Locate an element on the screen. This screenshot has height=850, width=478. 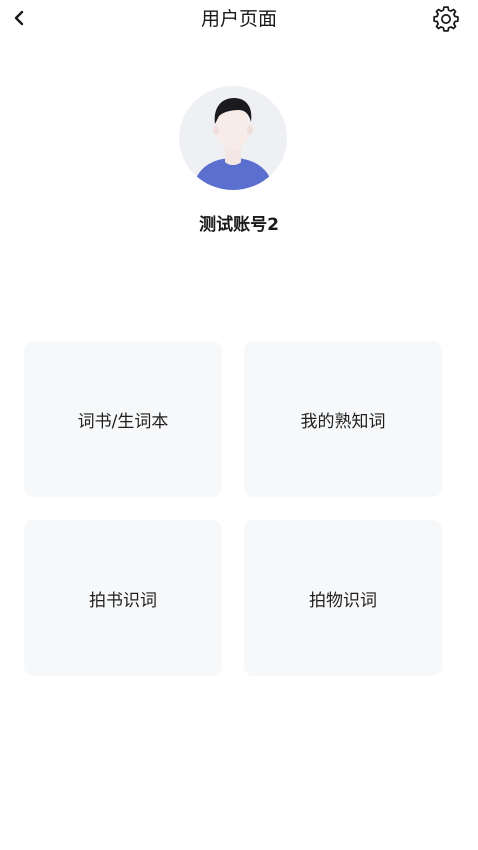
username: 测试账号2 is located at coordinates (239, 225).